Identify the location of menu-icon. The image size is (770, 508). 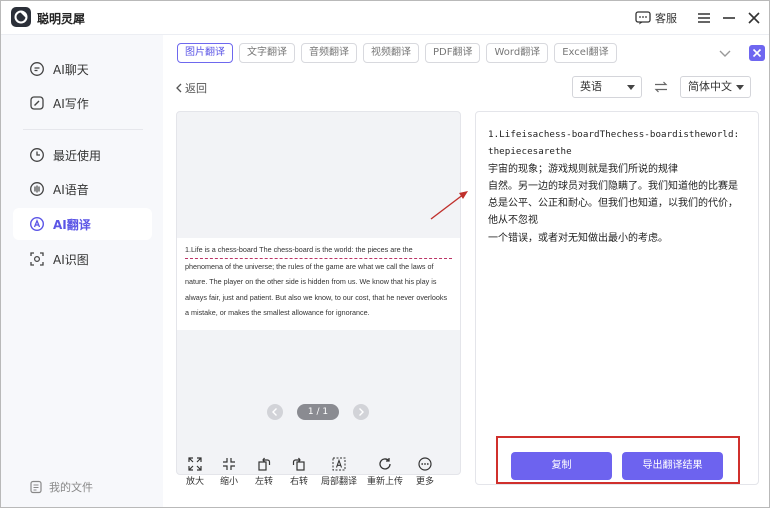
(704, 18).